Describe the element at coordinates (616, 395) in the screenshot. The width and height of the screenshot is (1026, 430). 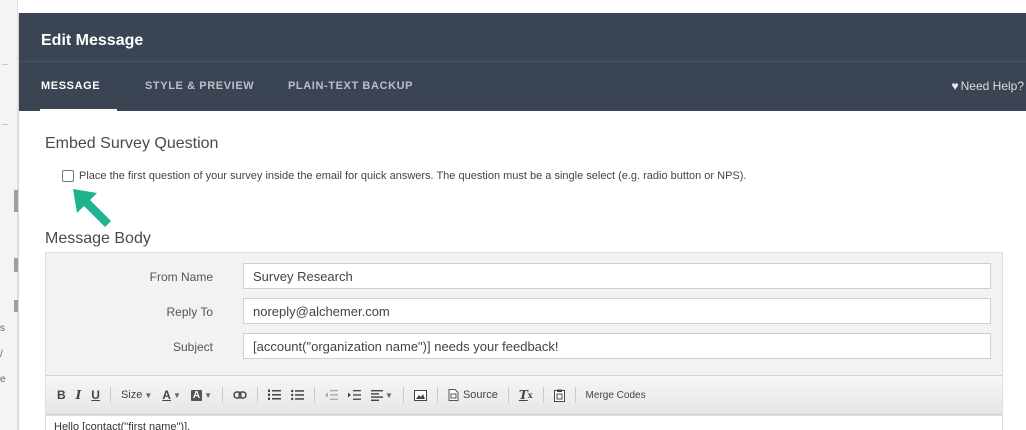
I see `merge-codes-button: Merge Codes` at that location.